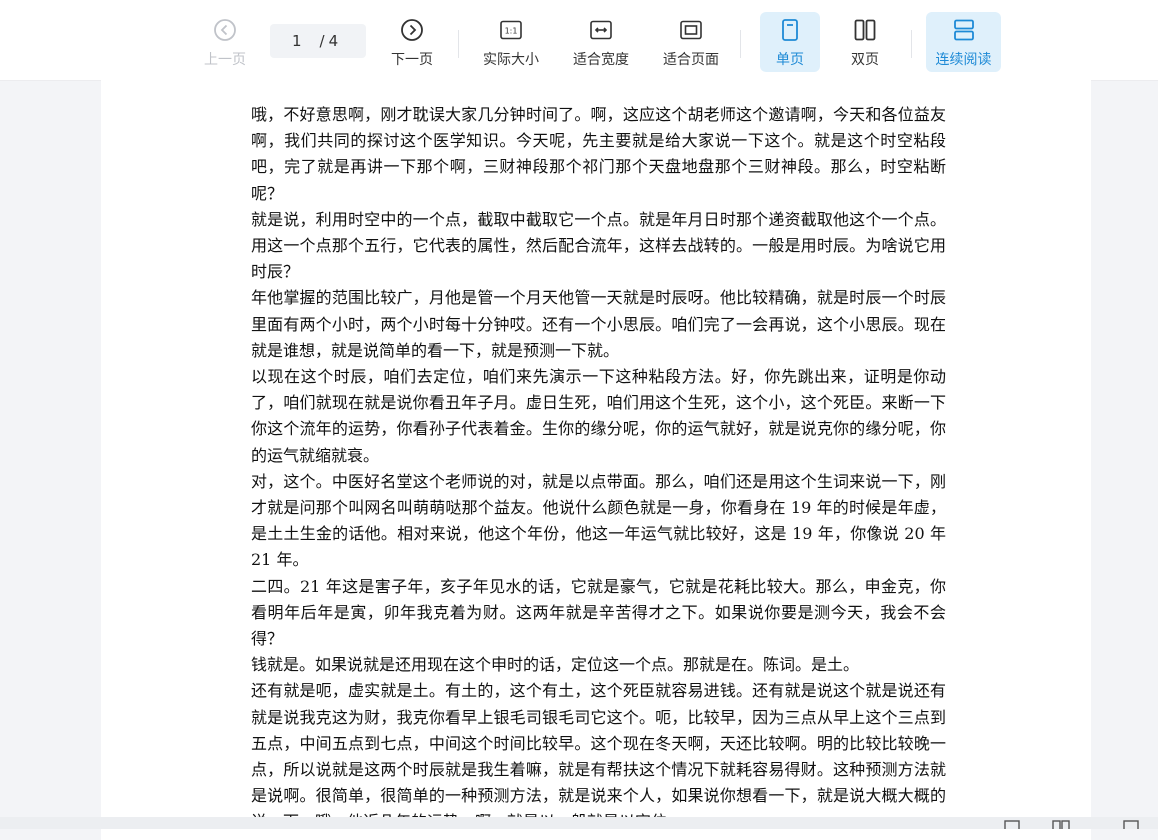 The width and height of the screenshot is (1158, 840). Describe the element at coordinates (412, 60) in the screenshot. I see `next-page-label: 下一页` at that location.